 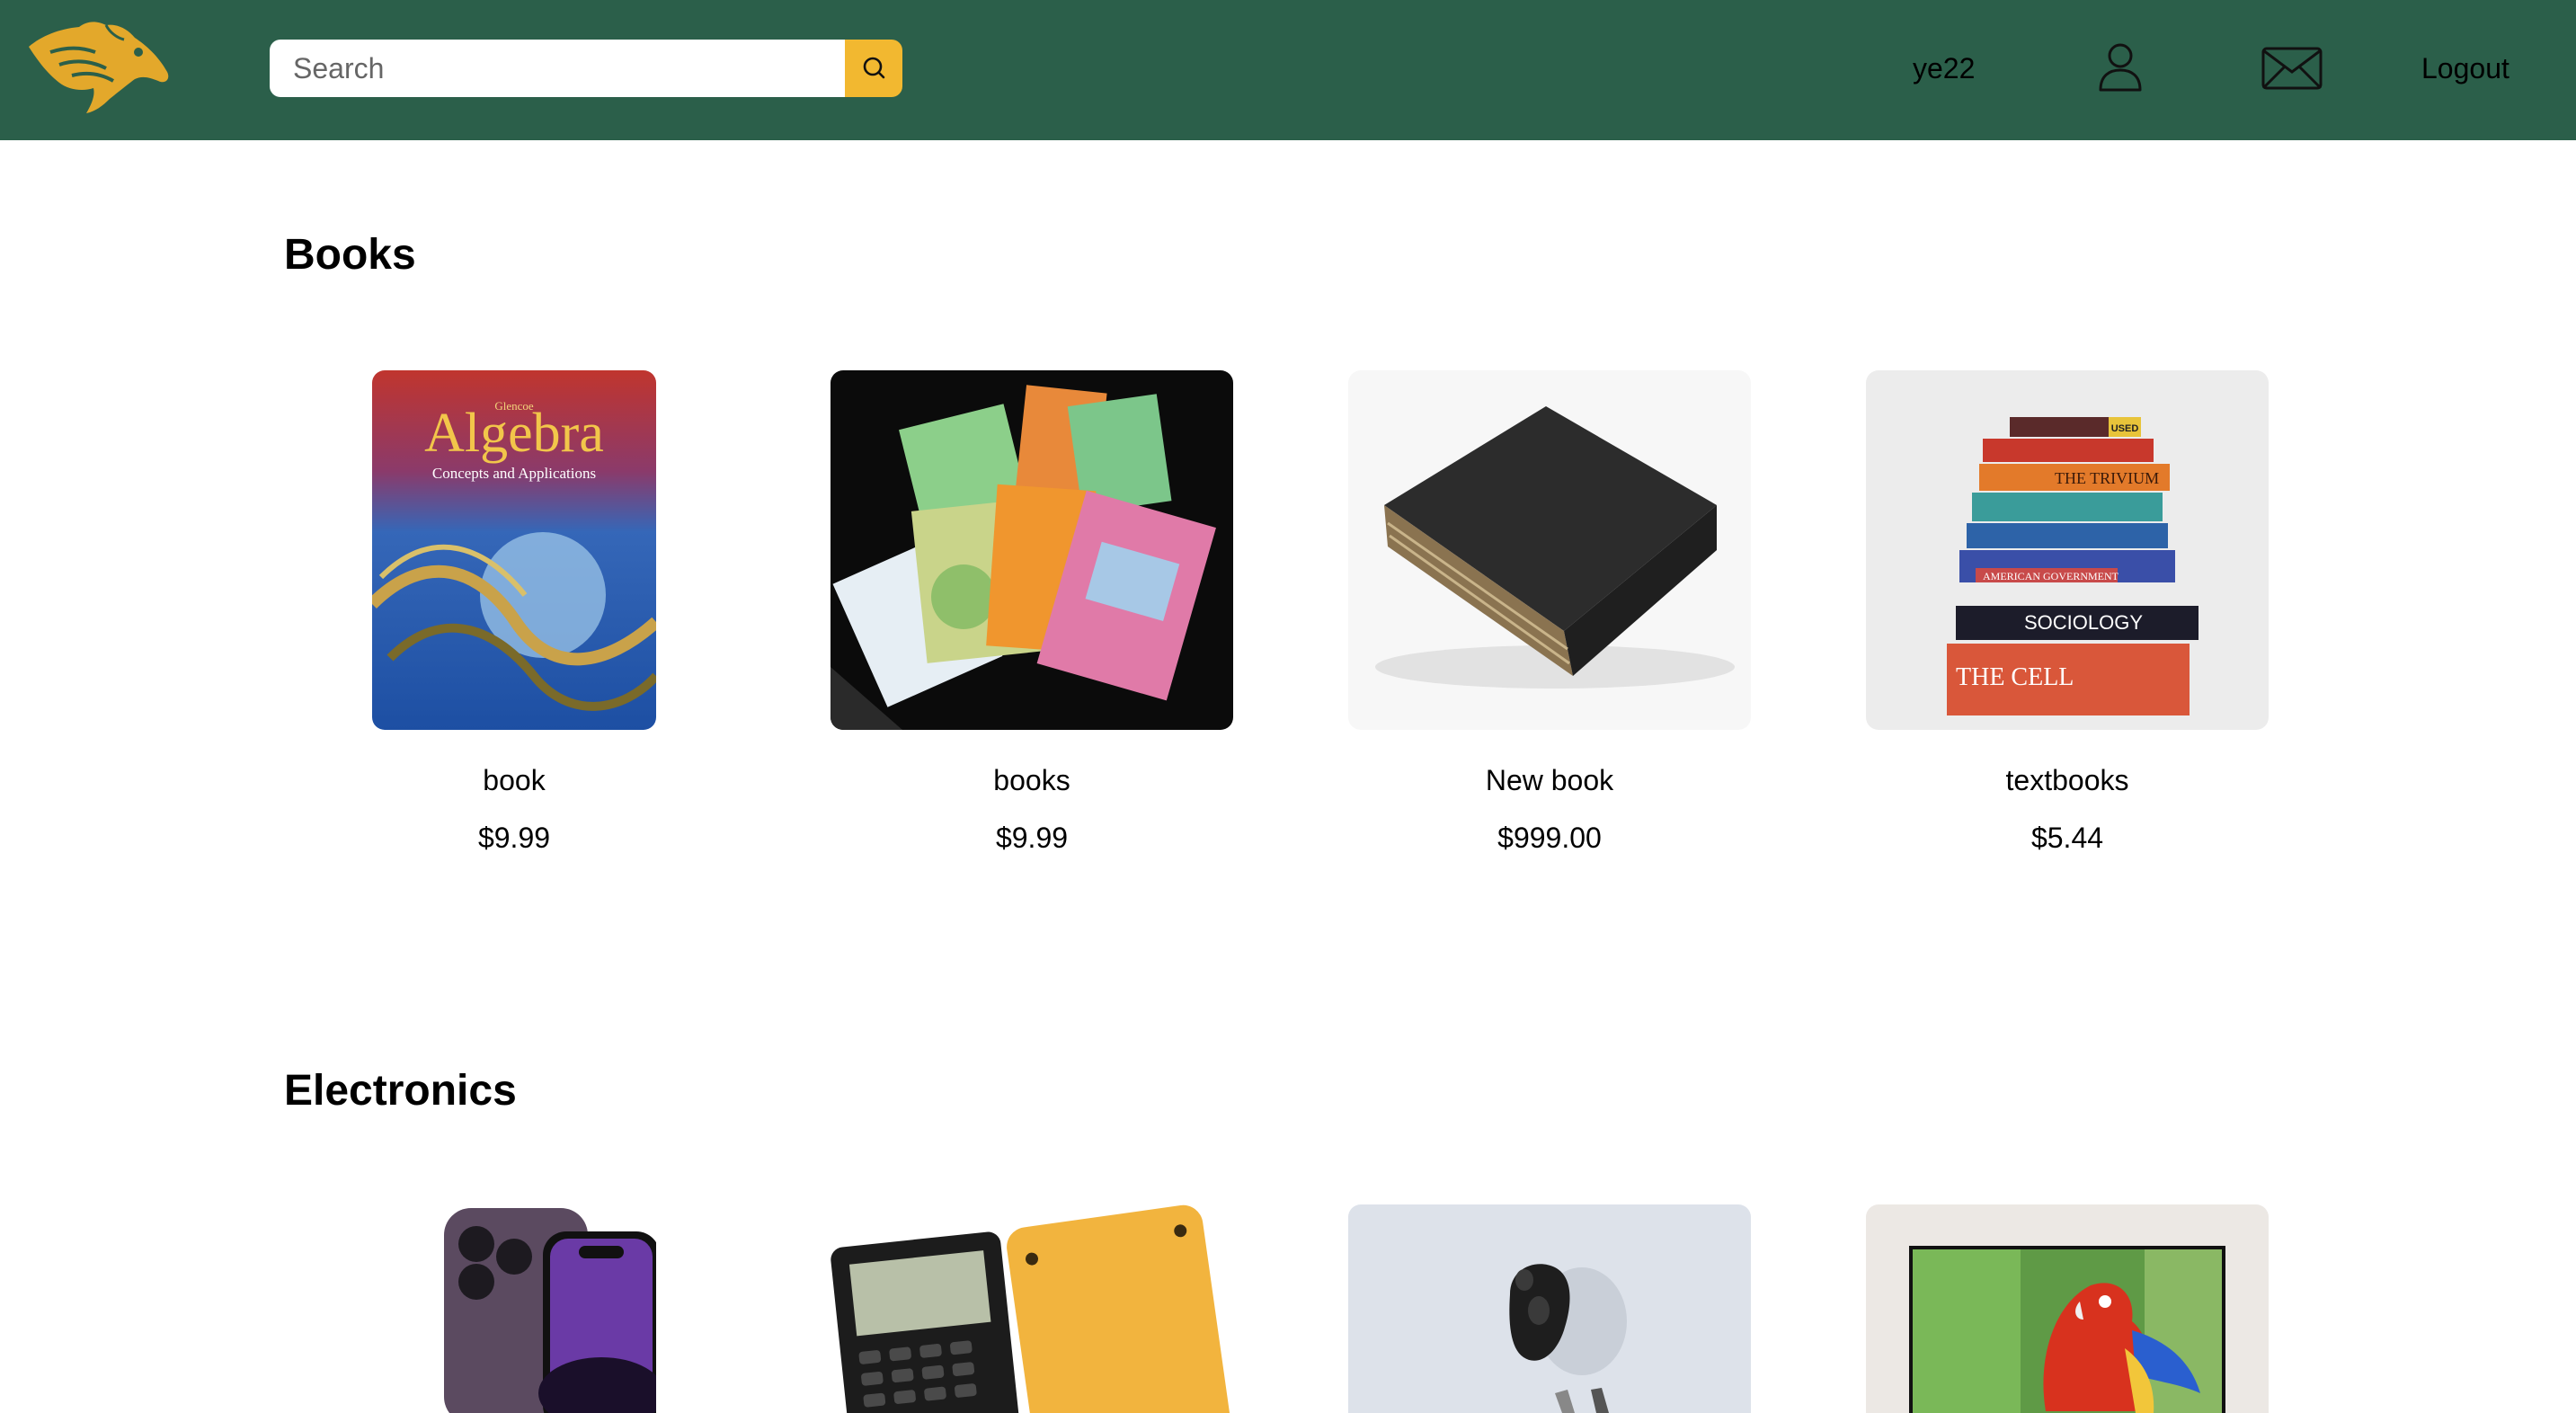 I want to click on product-name: books, so click(x=1032, y=780).